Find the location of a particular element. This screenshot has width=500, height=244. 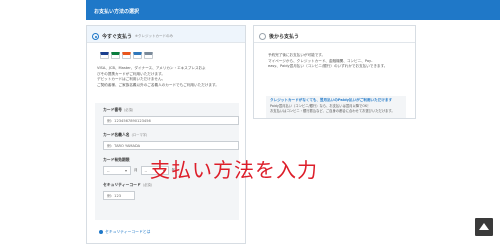

card-number-label: カード番号 (必須) is located at coordinates (167, 108).